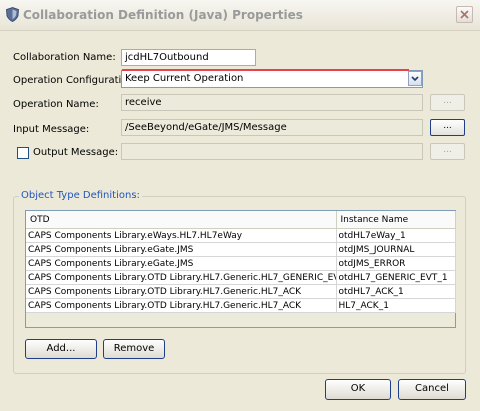 This screenshot has height=411, width=480. I want to click on output-message-label: Output Message:, so click(76, 152).